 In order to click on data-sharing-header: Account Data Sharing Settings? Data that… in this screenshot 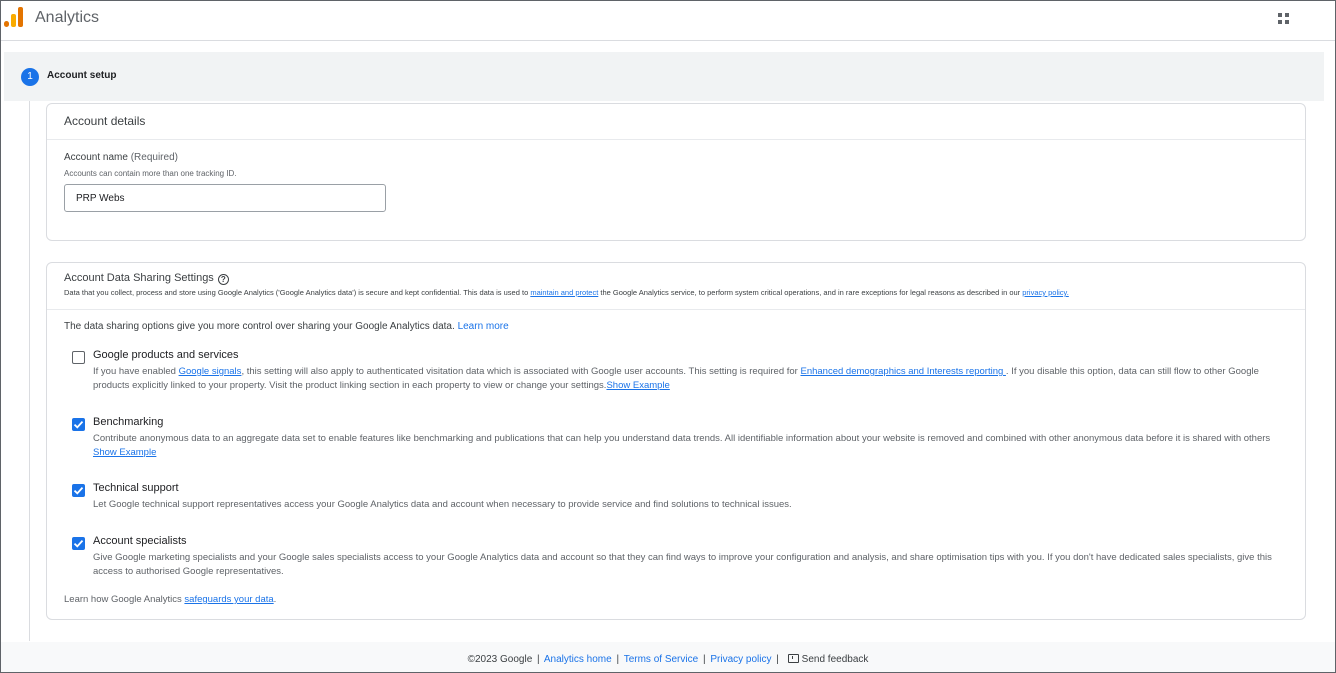, I will do `click(676, 286)`.